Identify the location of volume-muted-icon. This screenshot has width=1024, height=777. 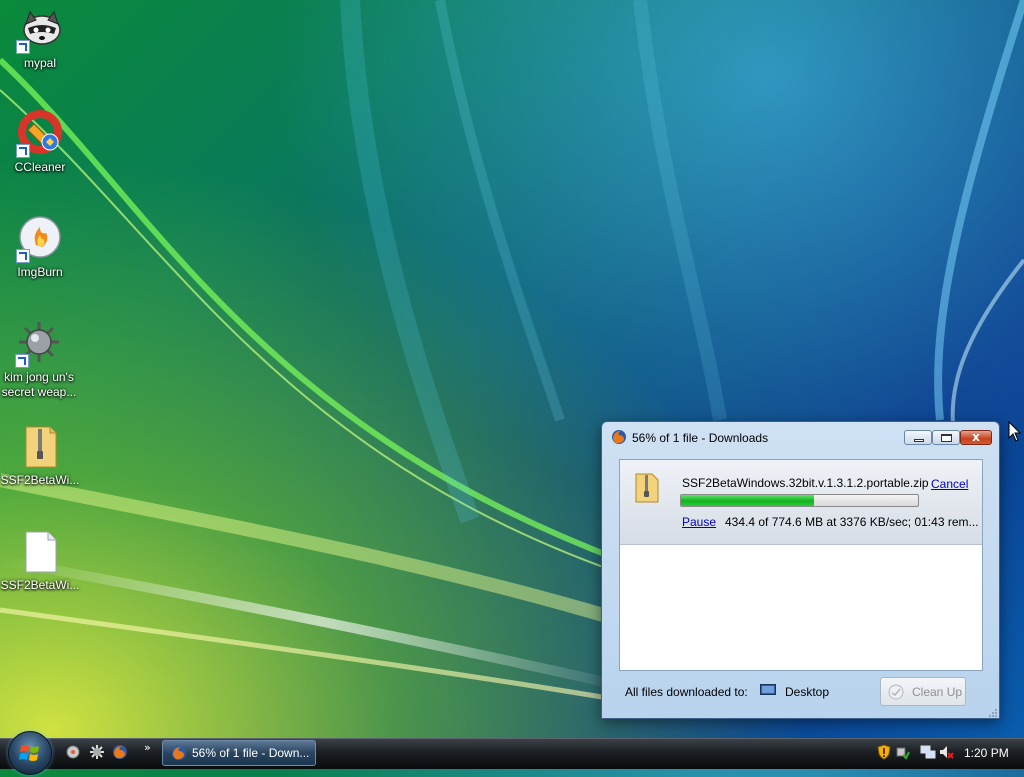
(946, 752).